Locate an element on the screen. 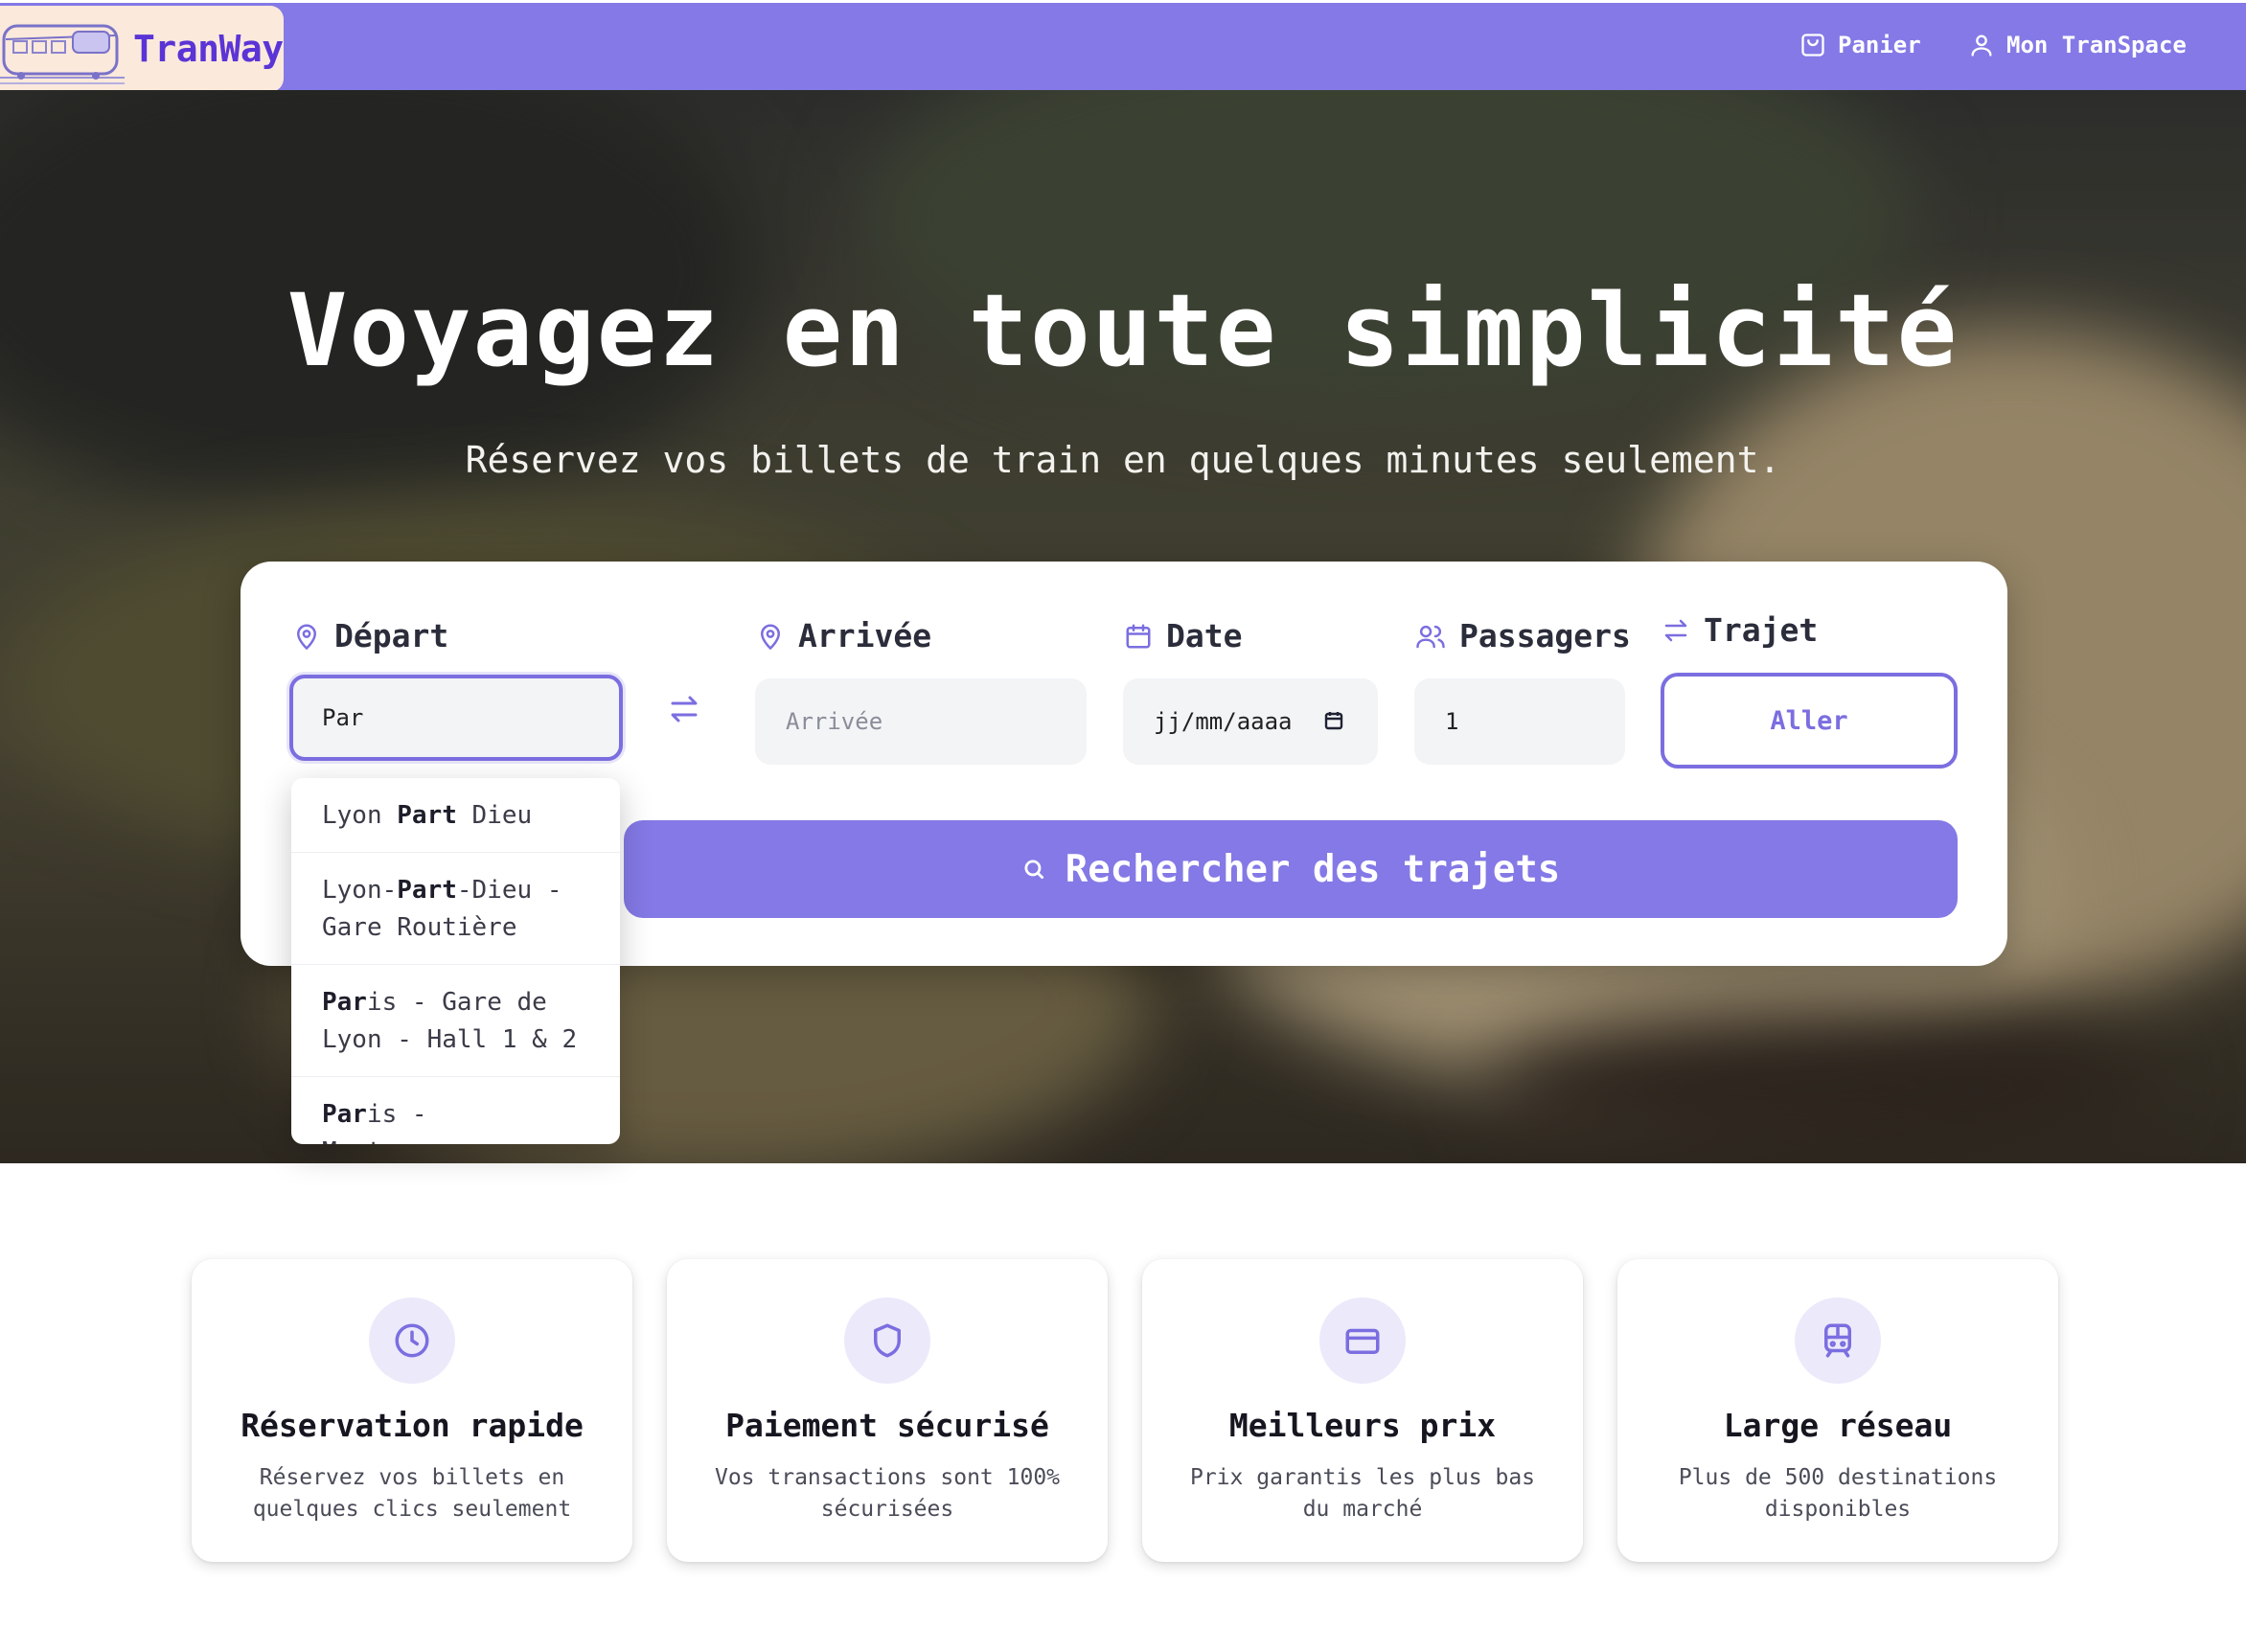 Image resolution: width=2246 pixels, height=1652 pixels. arrival-input: Arrivée is located at coordinates (921, 721).